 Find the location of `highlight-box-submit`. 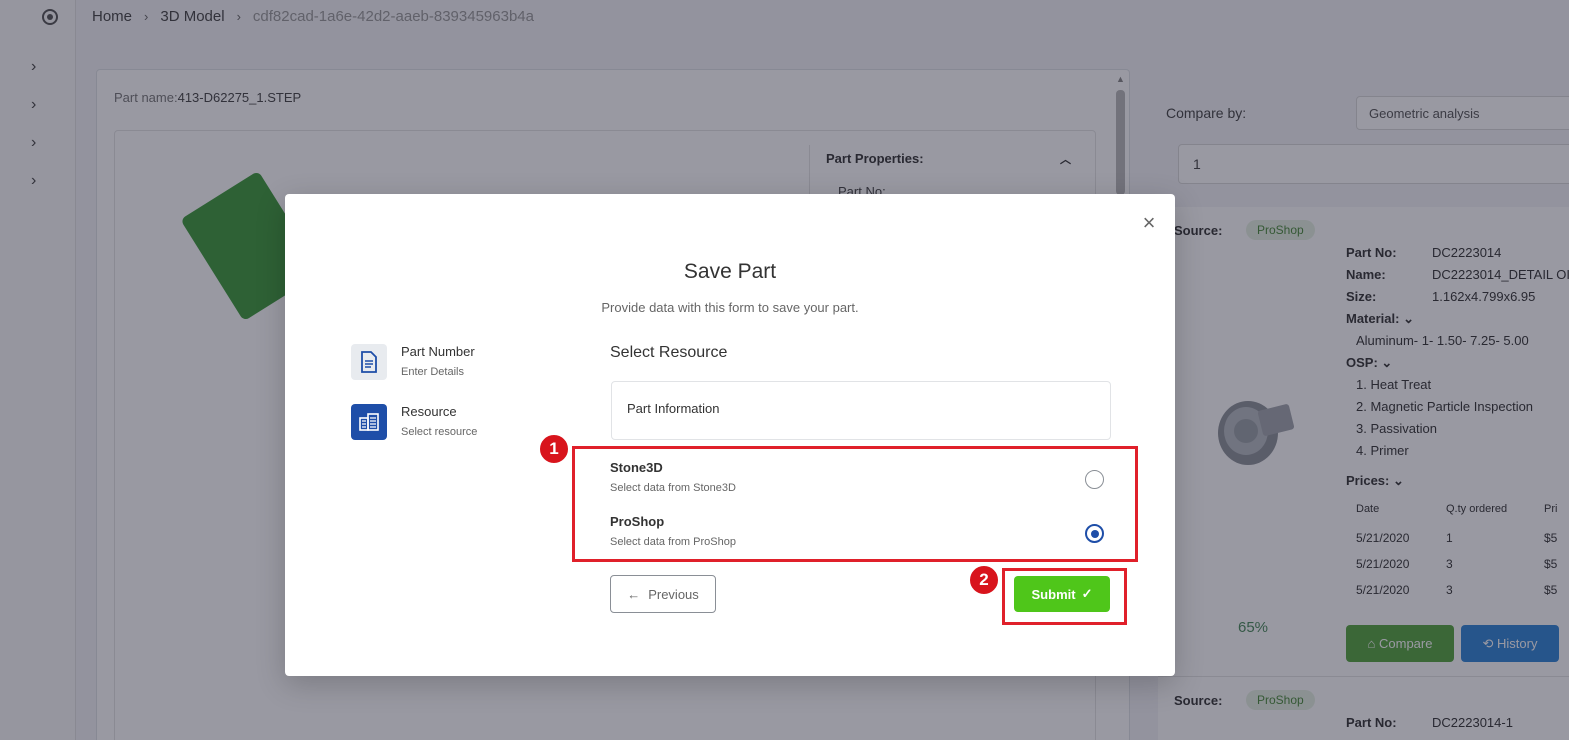

highlight-box-submit is located at coordinates (1064, 596).